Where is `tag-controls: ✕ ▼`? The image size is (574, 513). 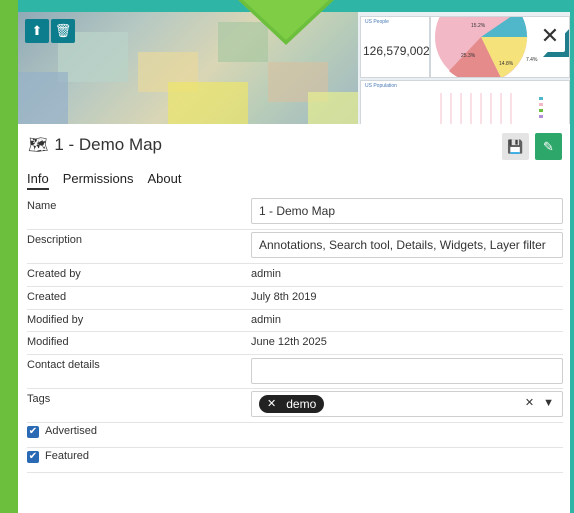 tag-controls: ✕ ▼ is located at coordinates (539, 402).